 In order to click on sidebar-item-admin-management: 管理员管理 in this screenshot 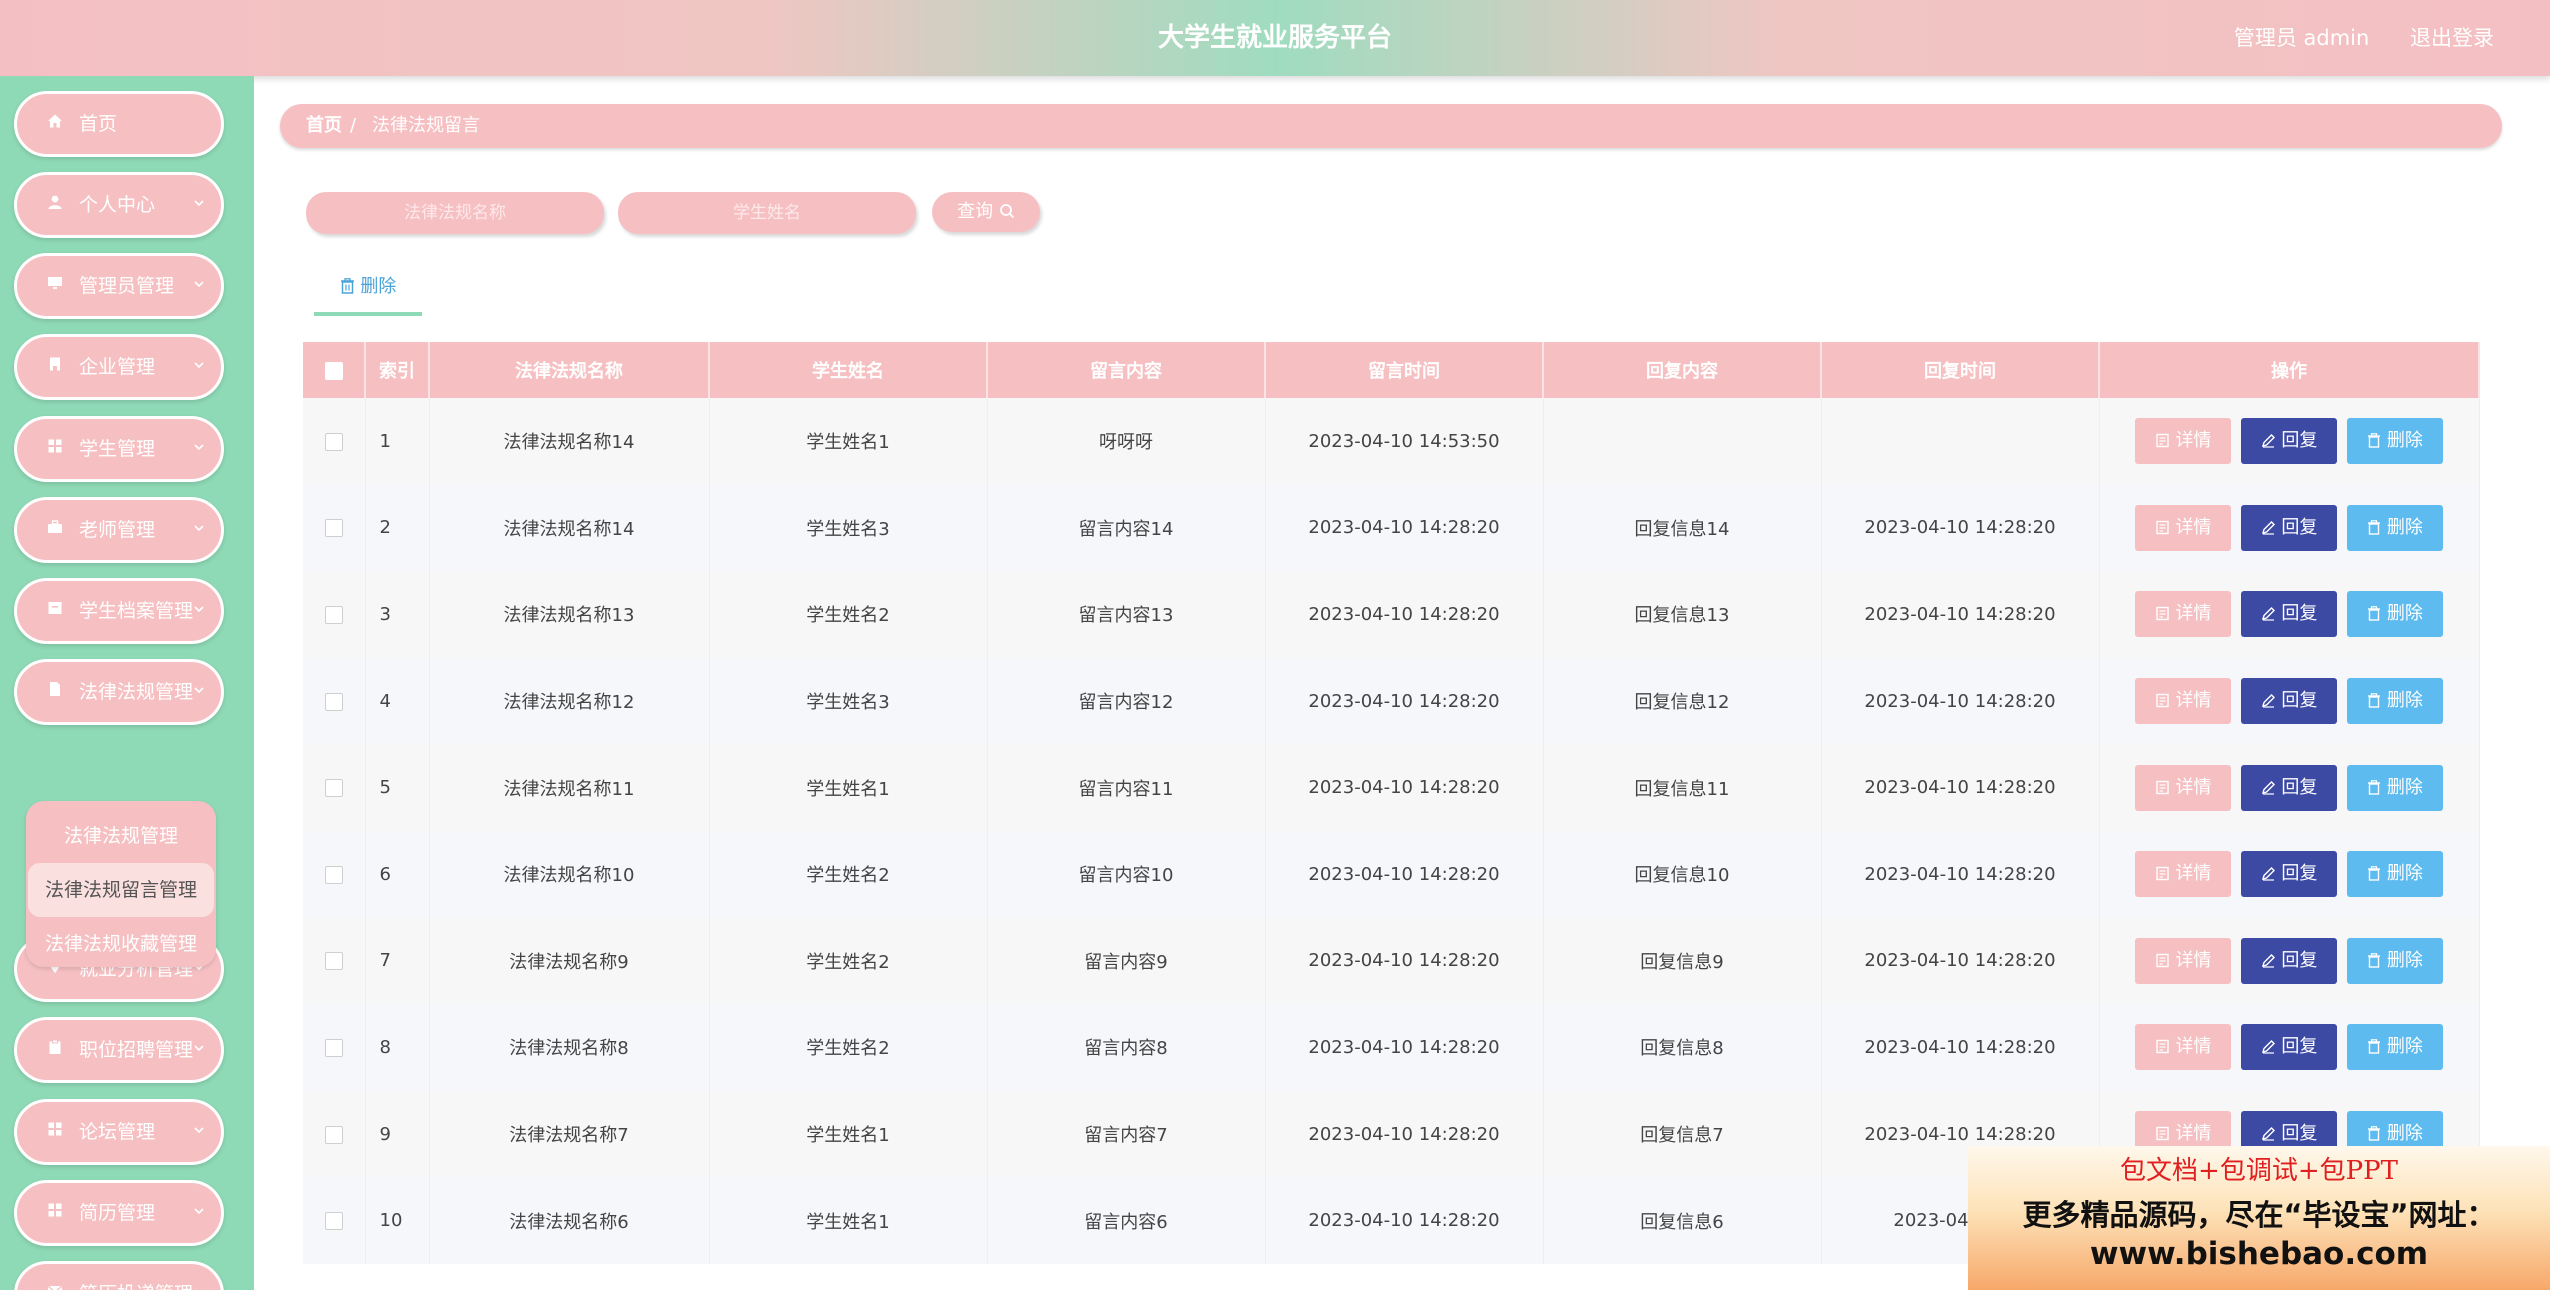, I will do `click(119, 286)`.